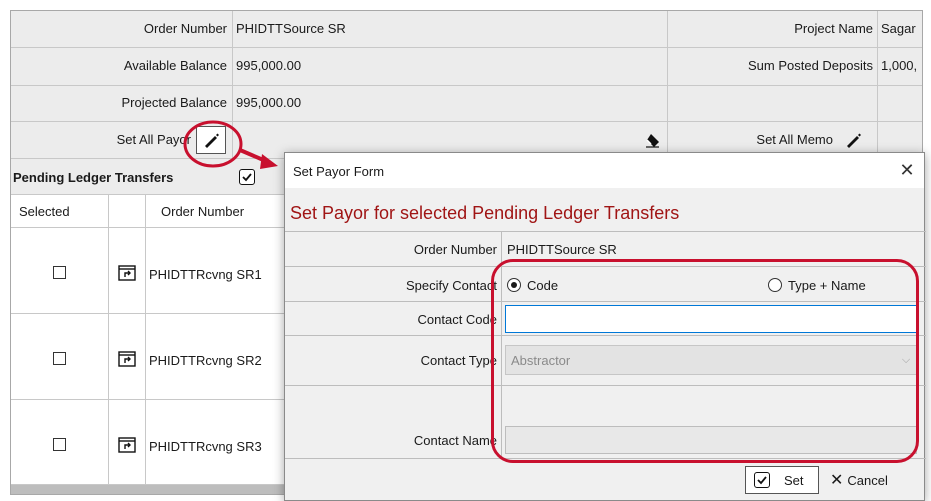  What do you see at coordinates (899, 65) in the screenshot?
I see `sum-posted-deposits-value: 1,000,` at bounding box center [899, 65].